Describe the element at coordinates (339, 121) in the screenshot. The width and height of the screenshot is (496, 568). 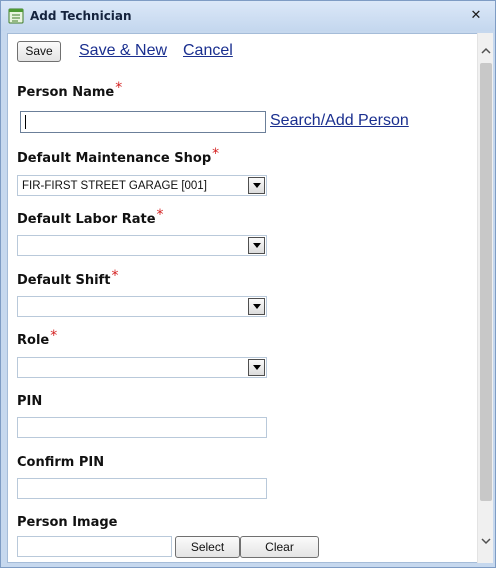
I see `search-add-person-link: Search/Add Person` at that location.